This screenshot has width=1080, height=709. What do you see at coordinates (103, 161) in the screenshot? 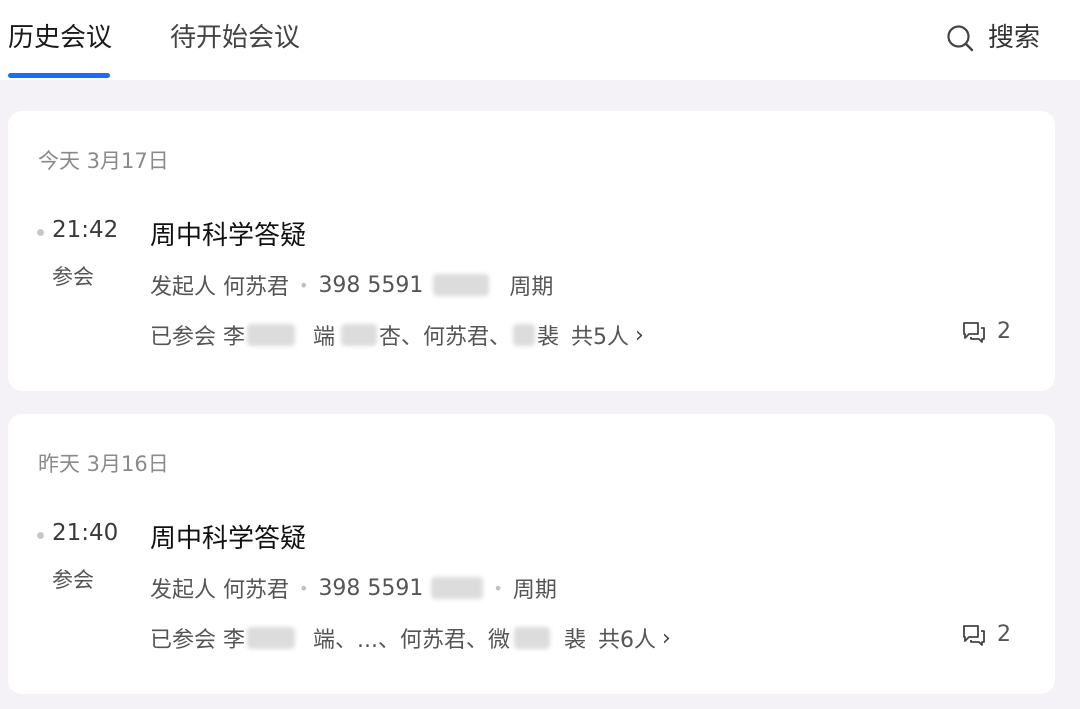
I see `meeting-date: 今天 3月17日` at bounding box center [103, 161].